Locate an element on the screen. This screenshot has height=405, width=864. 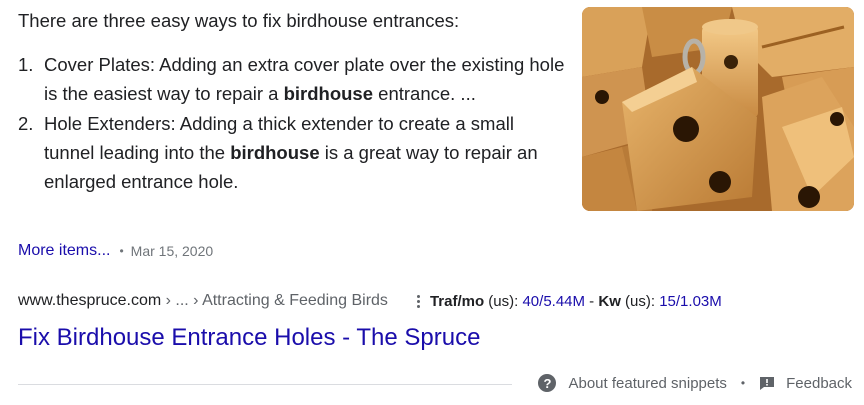
result-breadcrumb: › ... › Attracting & Feeding Birds is located at coordinates (274, 300).